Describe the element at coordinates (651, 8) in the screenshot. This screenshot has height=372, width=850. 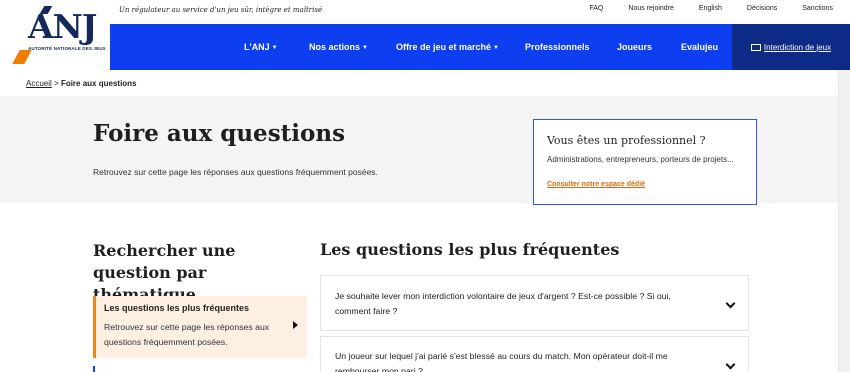
I see `top-link-join: Nous rejoindre` at that location.